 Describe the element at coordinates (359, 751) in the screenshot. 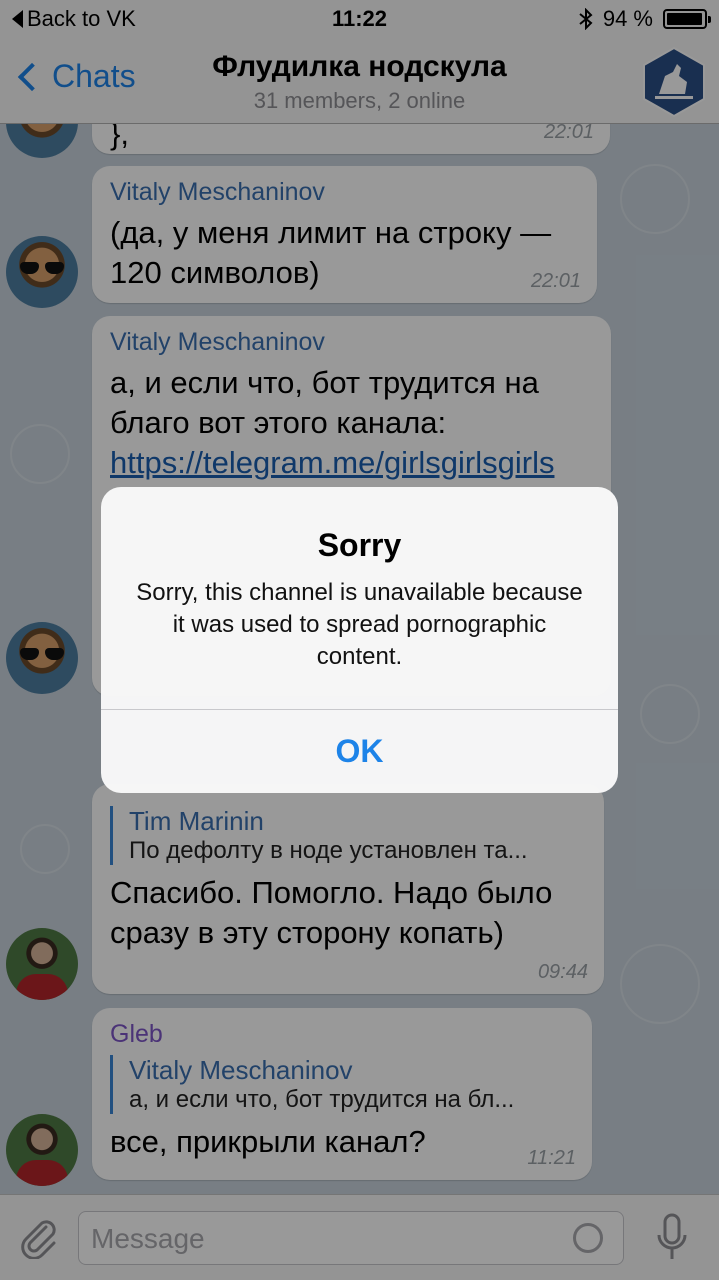

I see `ok-button: OK` at that location.